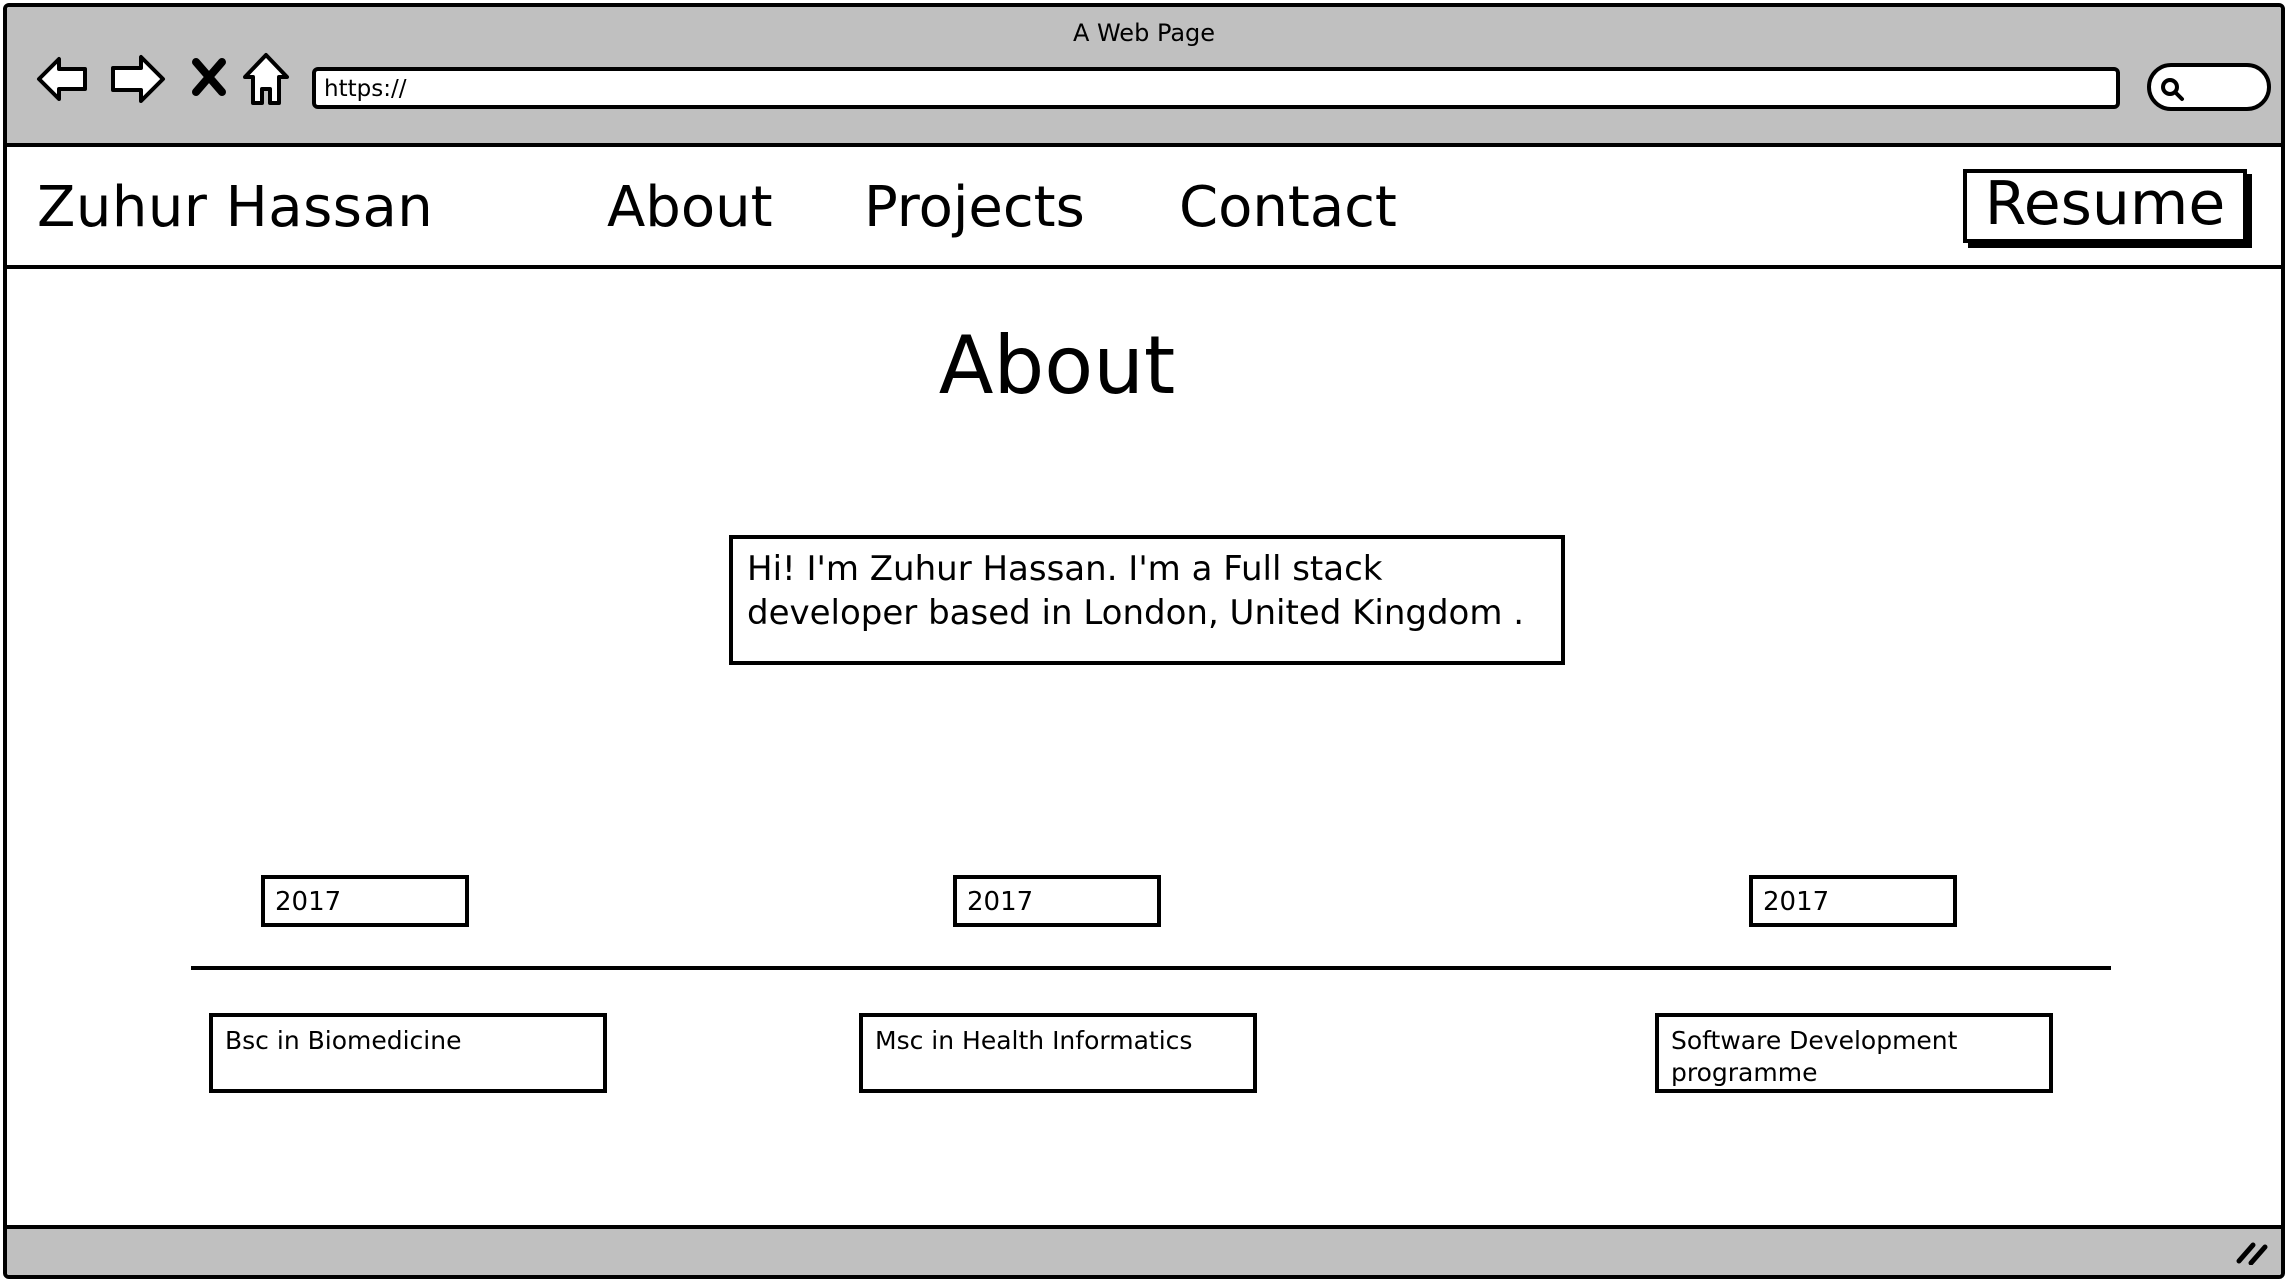  I want to click on timeline-entry-1: Bsc in Biomedicine, so click(408, 1053).